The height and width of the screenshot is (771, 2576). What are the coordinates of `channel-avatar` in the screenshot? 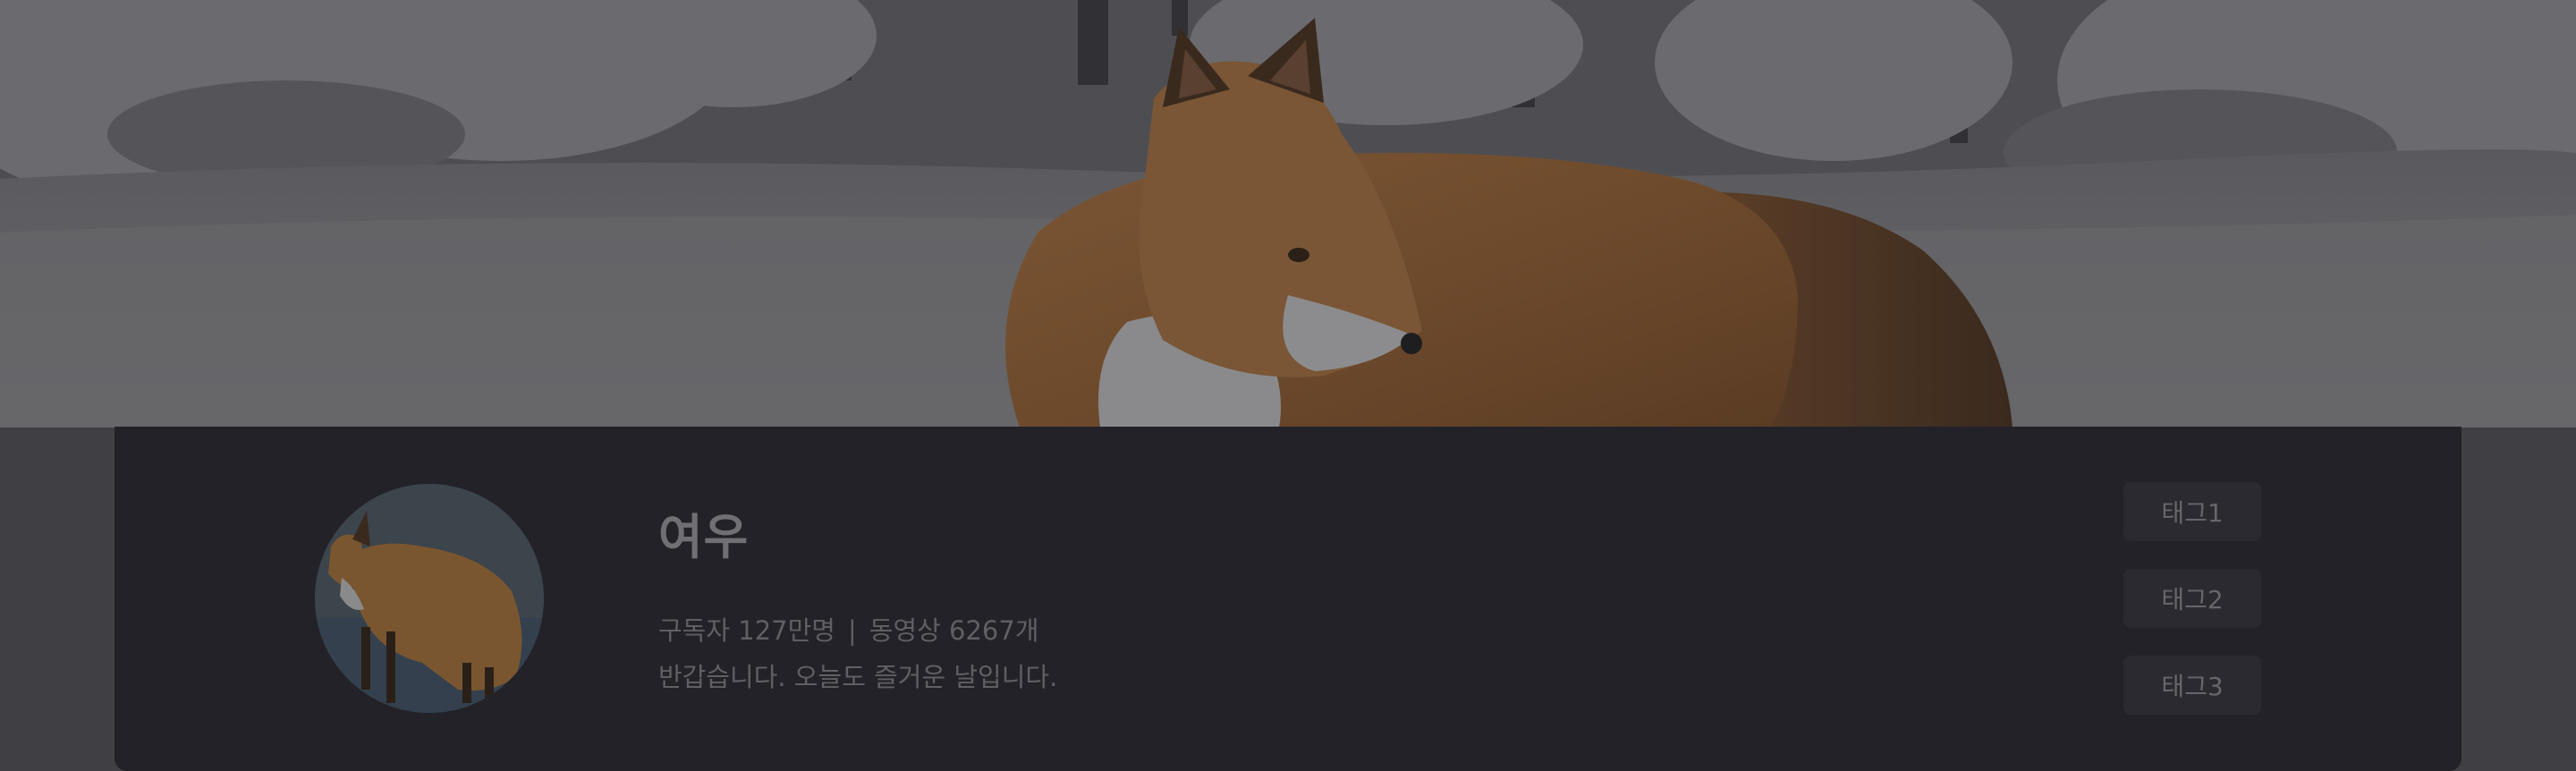 It's located at (429, 598).